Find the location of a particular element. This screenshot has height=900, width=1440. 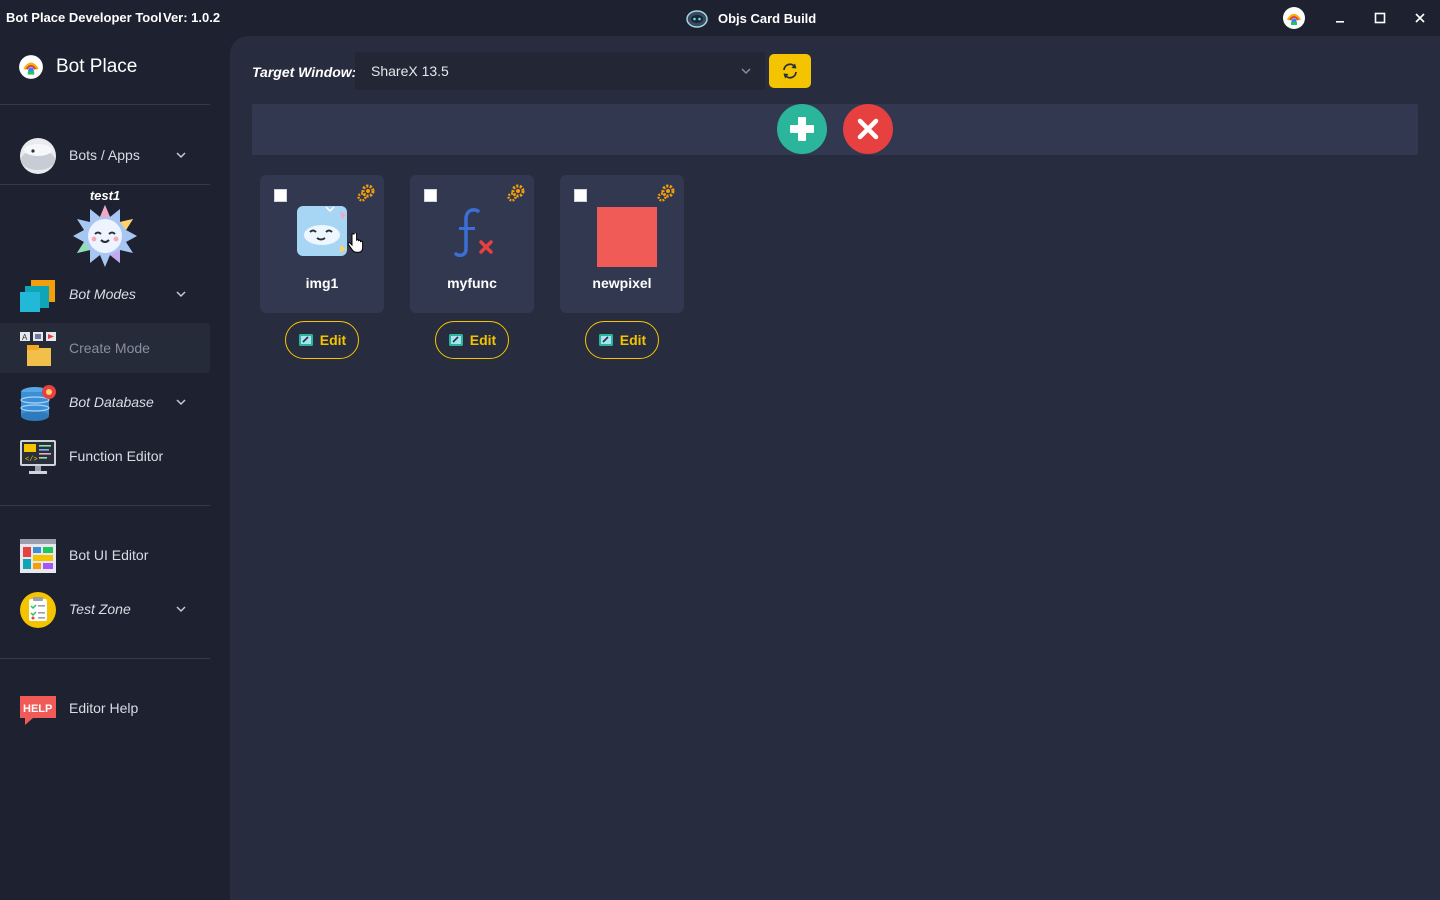

sidebar-item-bot-modes: Bot Modes is located at coordinates (105, 294).